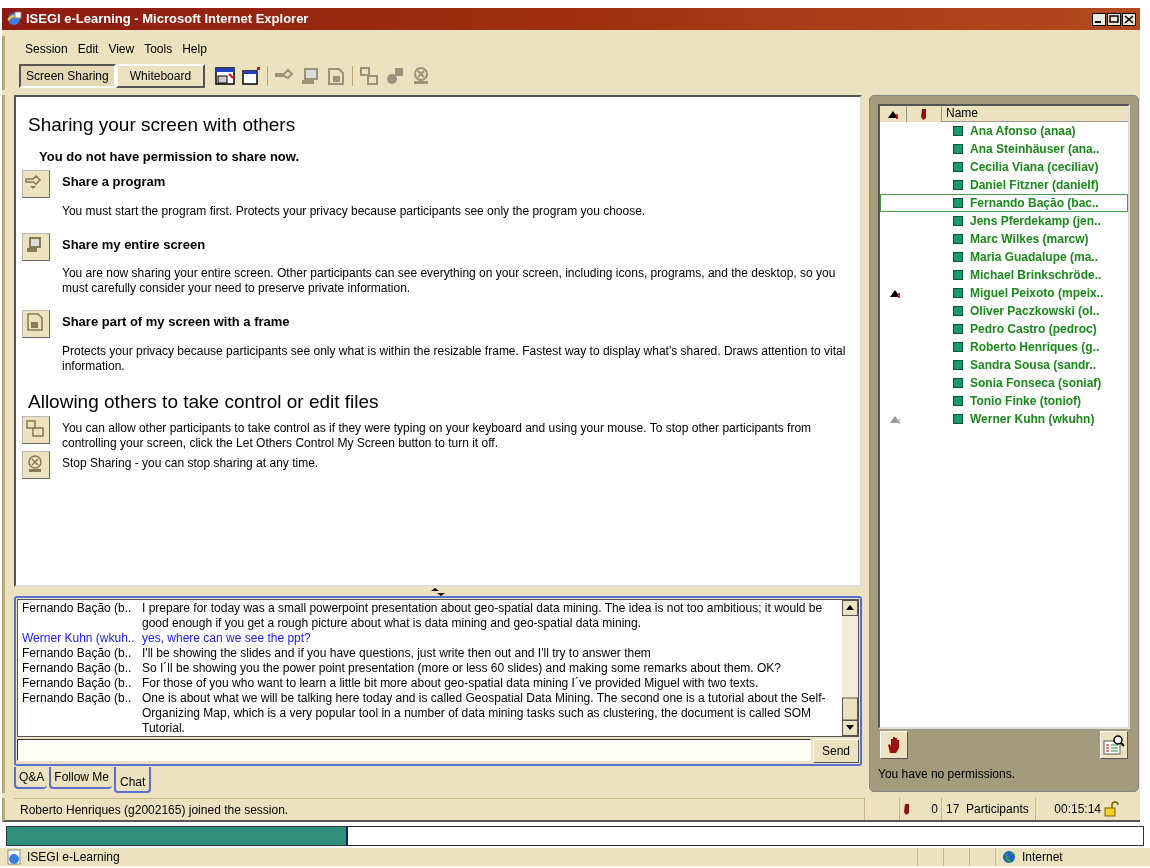 The width and height of the screenshot is (1150, 868). What do you see at coordinates (947, 774) in the screenshot?
I see `permissions-text: You have no permissions.` at bounding box center [947, 774].